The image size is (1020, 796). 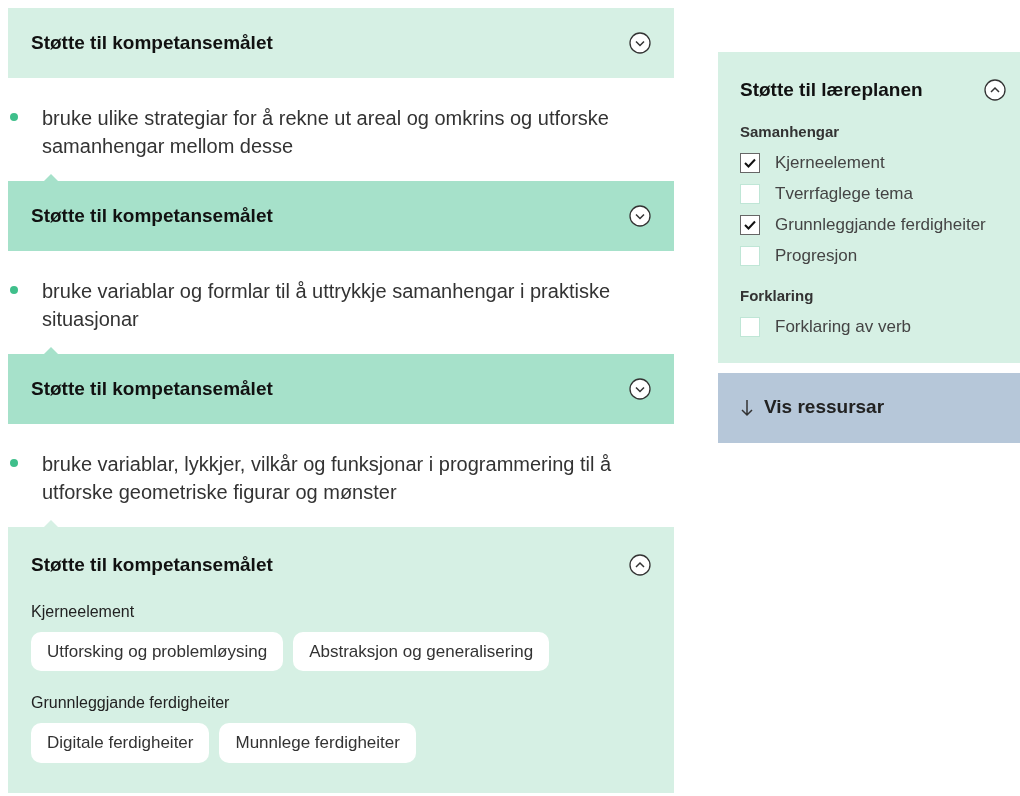 I want to click on panel-title: Støtte til læreplanen, so click(x=831, y=90).